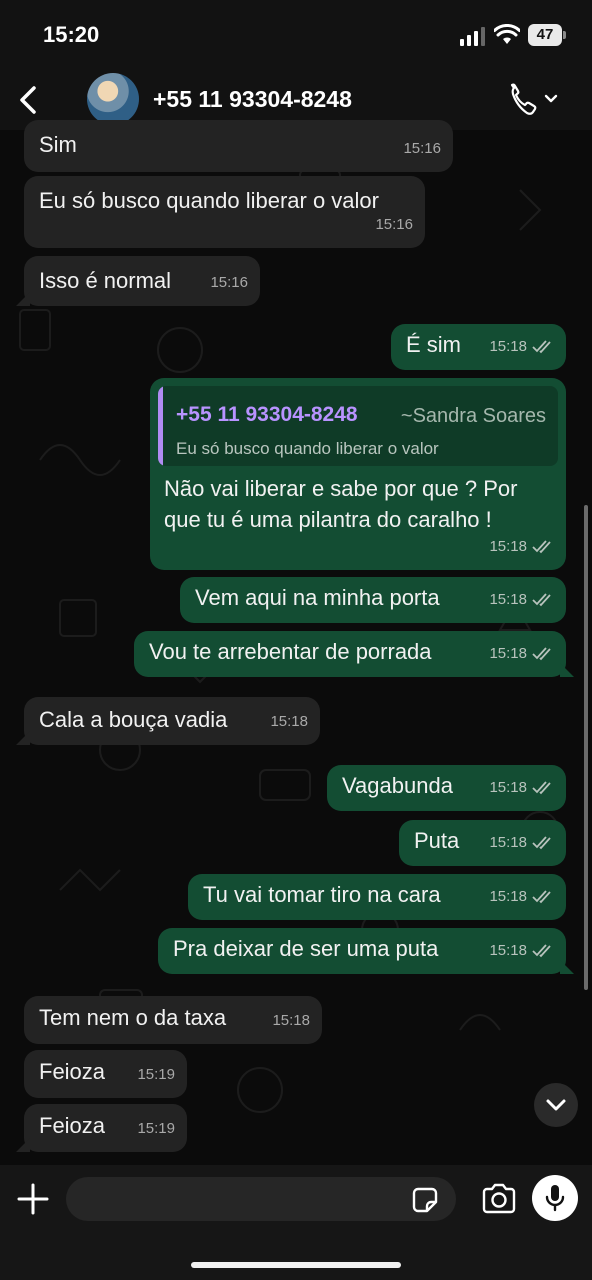 Image resolution: width=592 pixels, height=1280 pixels. I want to click on message-text: Vem aqui na minha porta, so click(317, 597).